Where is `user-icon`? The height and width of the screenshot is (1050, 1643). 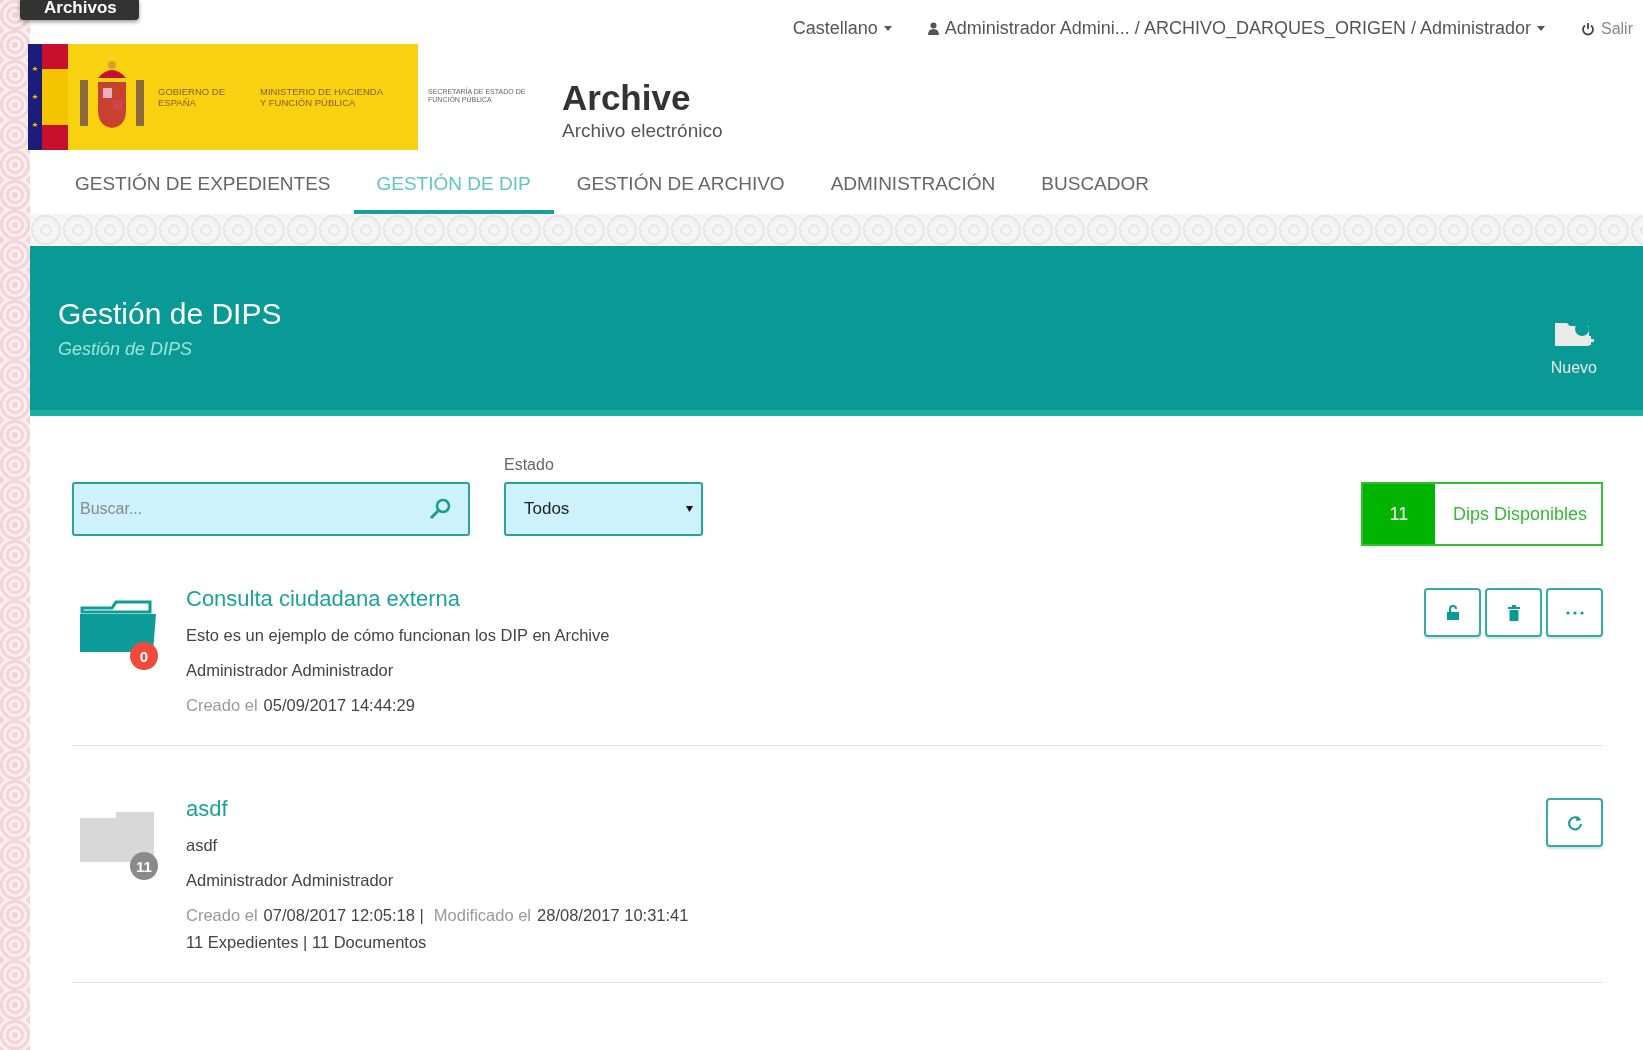 user-icon is located at coordinates (933, 28).